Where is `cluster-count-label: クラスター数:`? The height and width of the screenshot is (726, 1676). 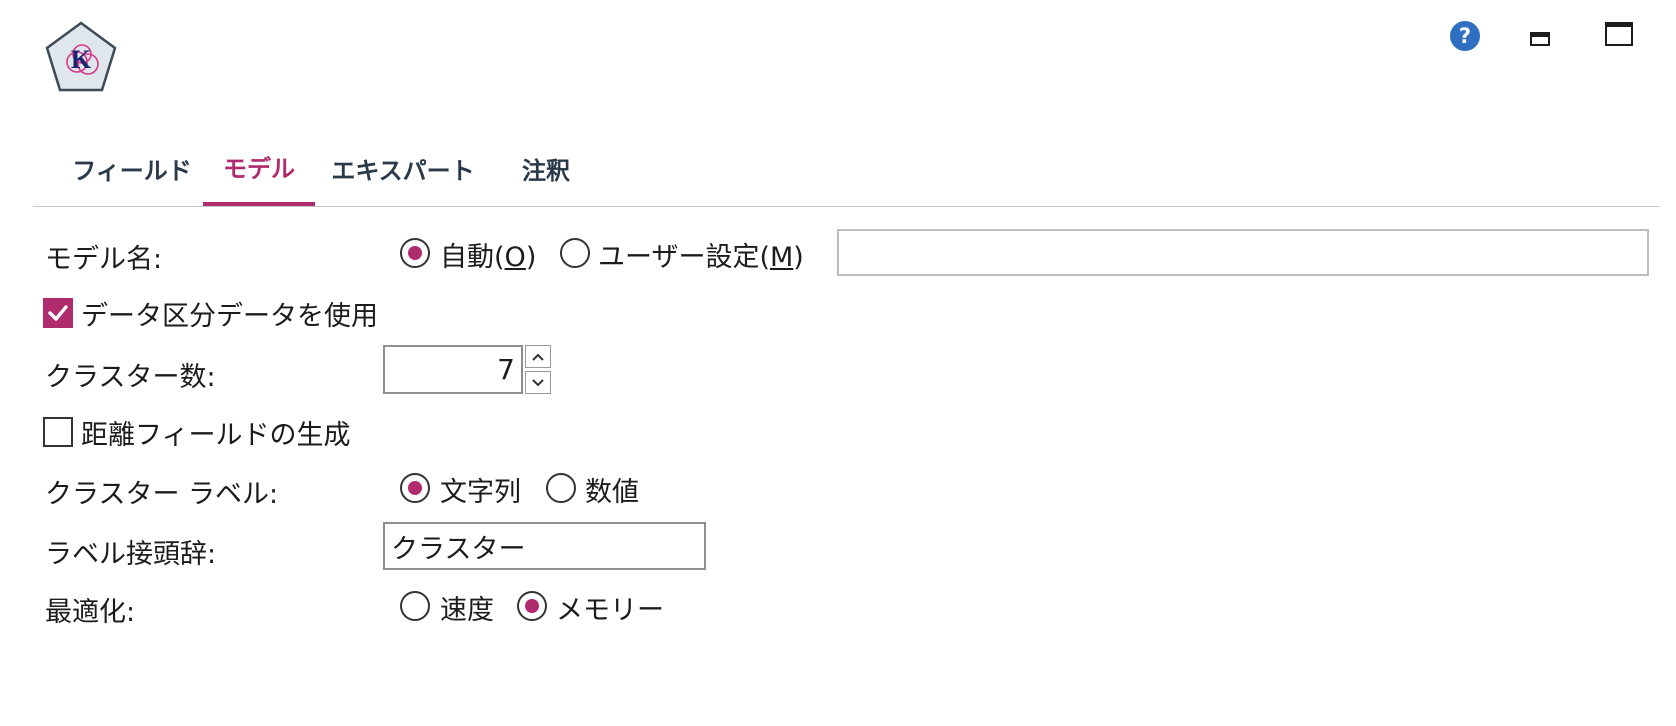
cluster-count-label: クラスター数: is located at coordinates (130, 377).